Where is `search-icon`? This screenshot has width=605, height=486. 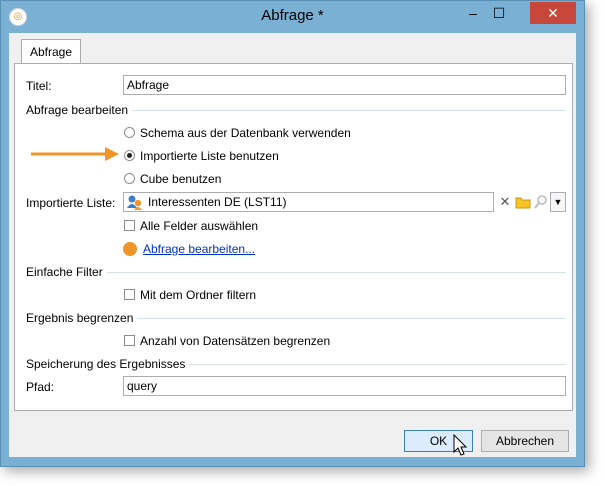
search-icon is located at coordinates (541, 202).